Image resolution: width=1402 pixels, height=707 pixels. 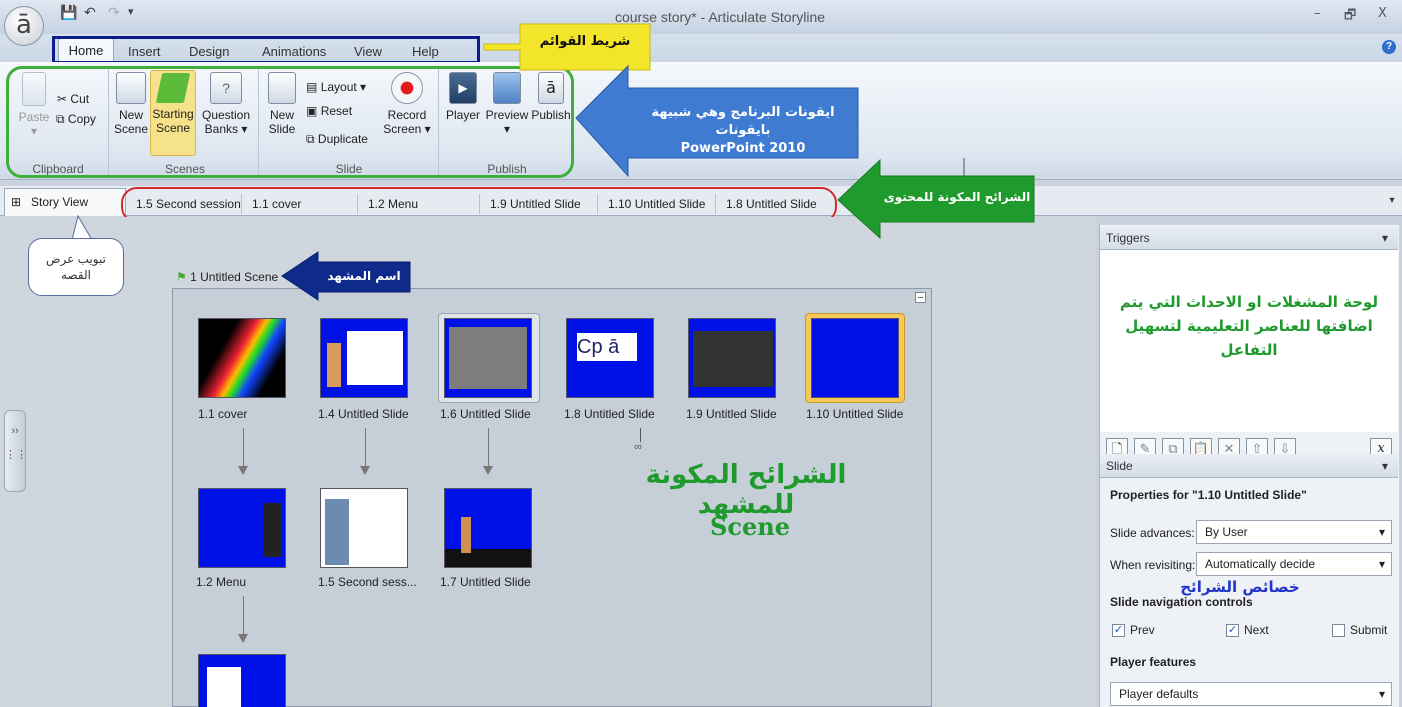 I want to click on story-view-callout-line-1: تبويب عرض, so click(x=76, y=259).